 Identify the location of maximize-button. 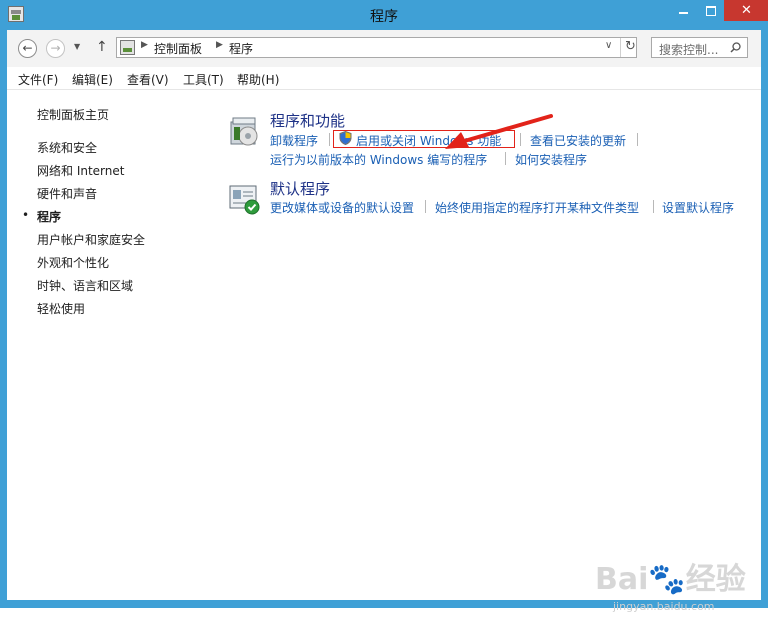
(710, 10).